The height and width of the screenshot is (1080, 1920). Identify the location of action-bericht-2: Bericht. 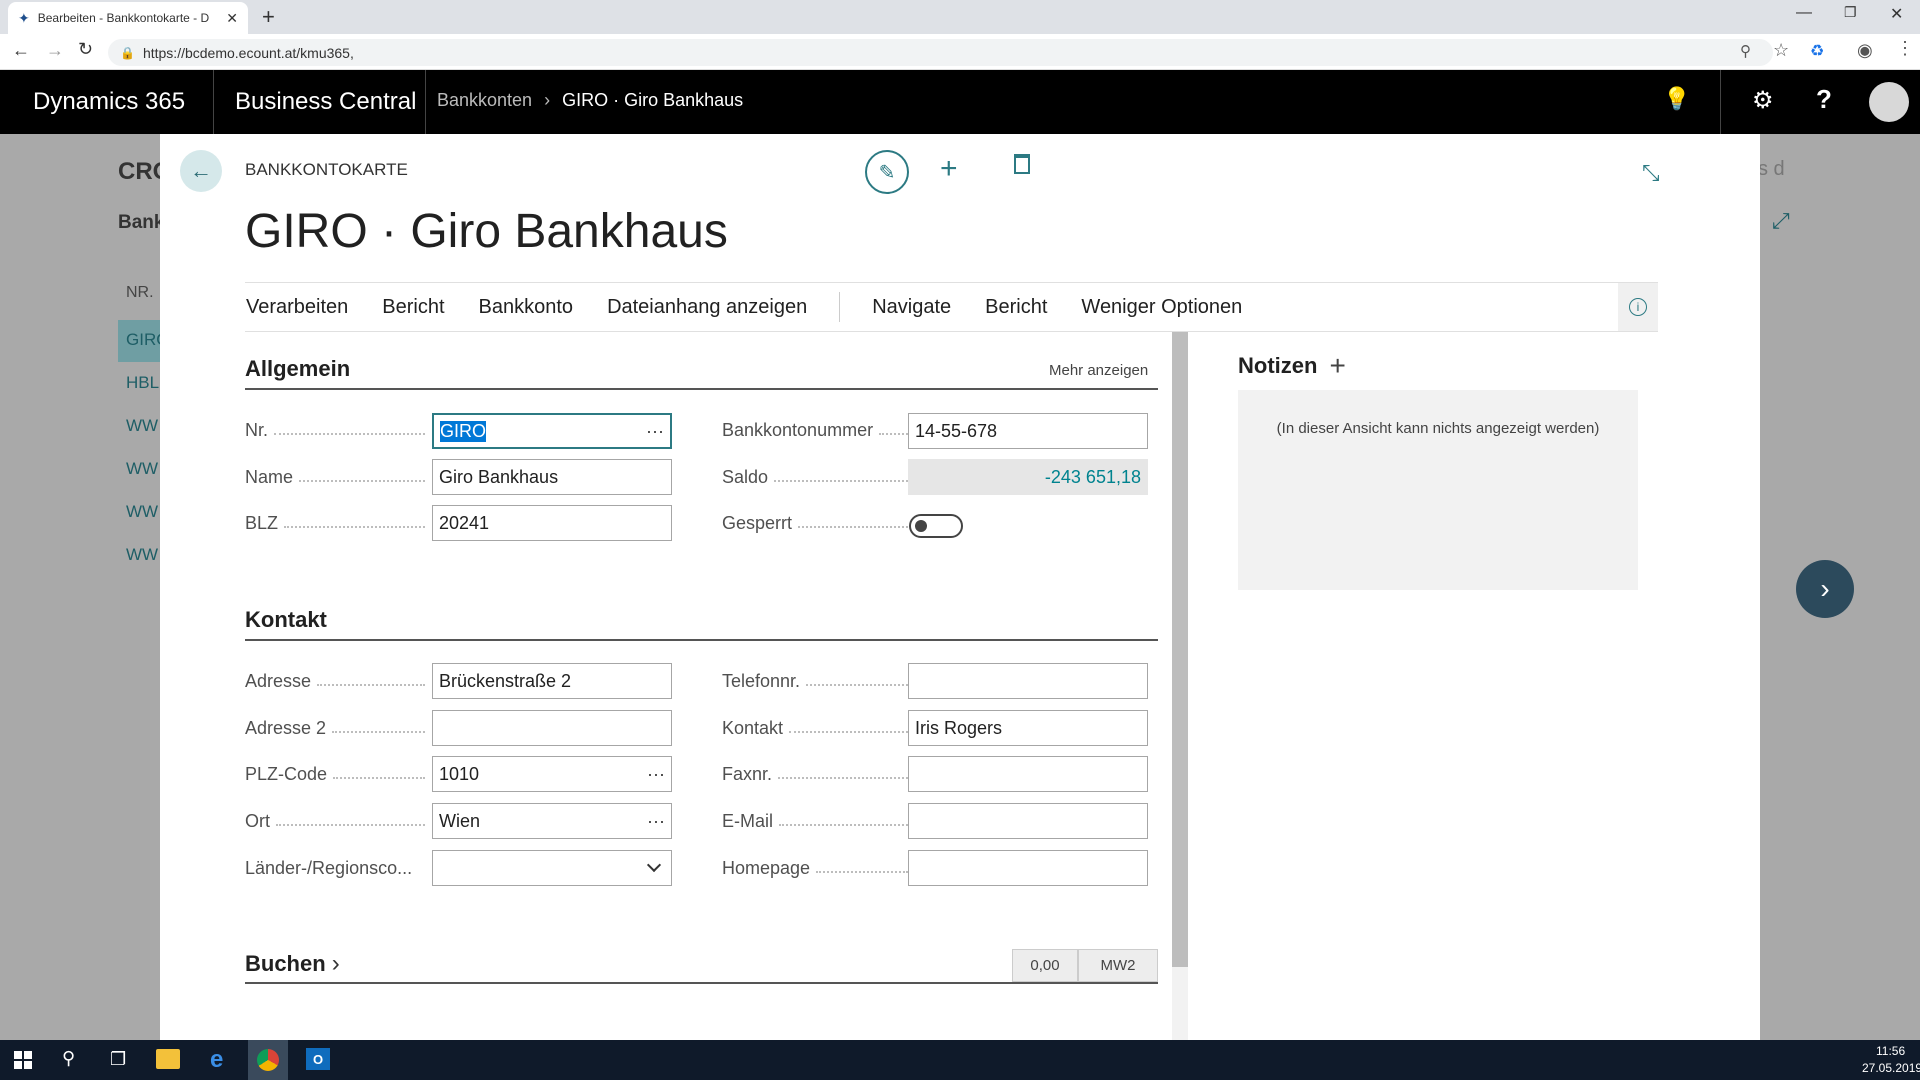
(1016, 307).